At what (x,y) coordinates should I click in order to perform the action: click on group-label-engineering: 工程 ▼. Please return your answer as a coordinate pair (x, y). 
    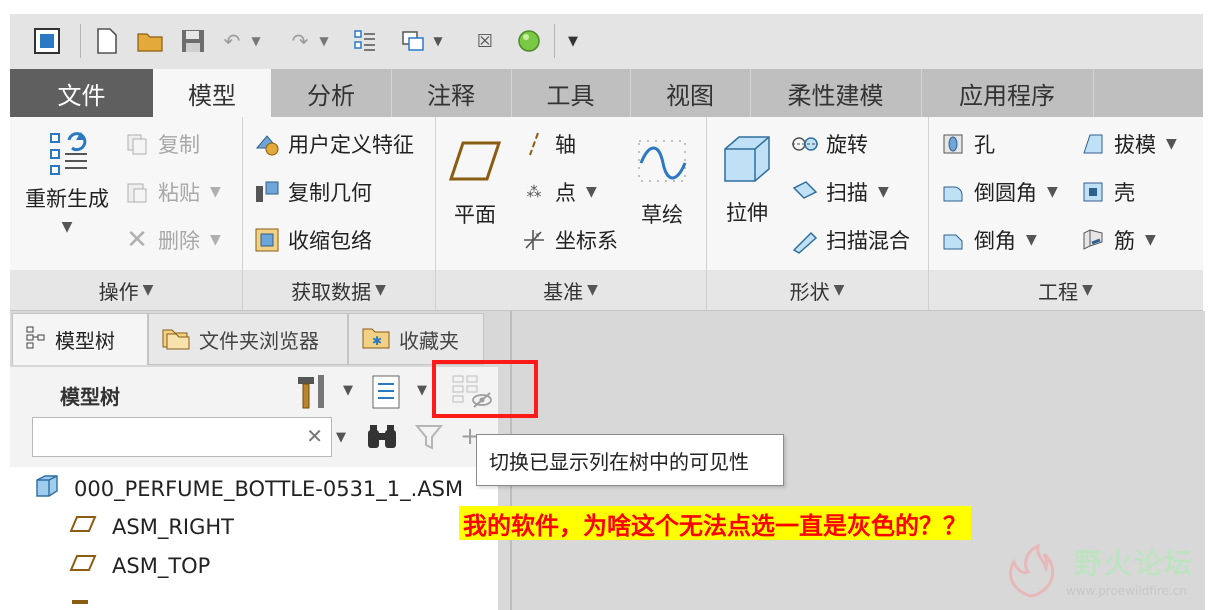
    Looking at the image, I should click on (1065, 290).